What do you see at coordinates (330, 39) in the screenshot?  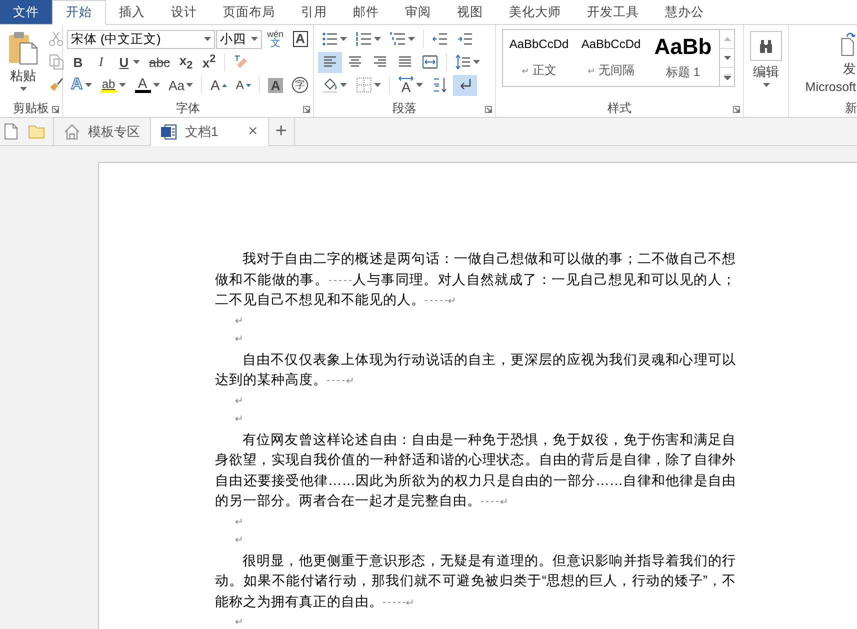 I see `bullet-list-icon` at bounding box center [330, 39].